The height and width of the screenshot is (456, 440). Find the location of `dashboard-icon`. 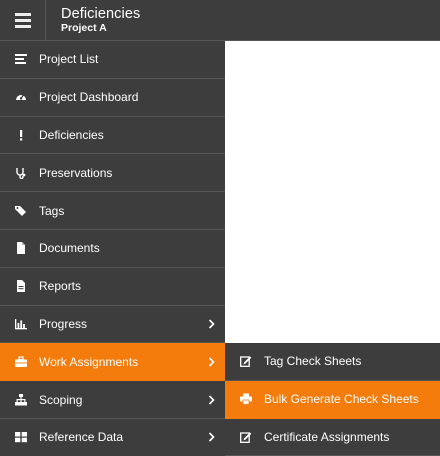

dashboard-icon is located at coordinates (19, 97).